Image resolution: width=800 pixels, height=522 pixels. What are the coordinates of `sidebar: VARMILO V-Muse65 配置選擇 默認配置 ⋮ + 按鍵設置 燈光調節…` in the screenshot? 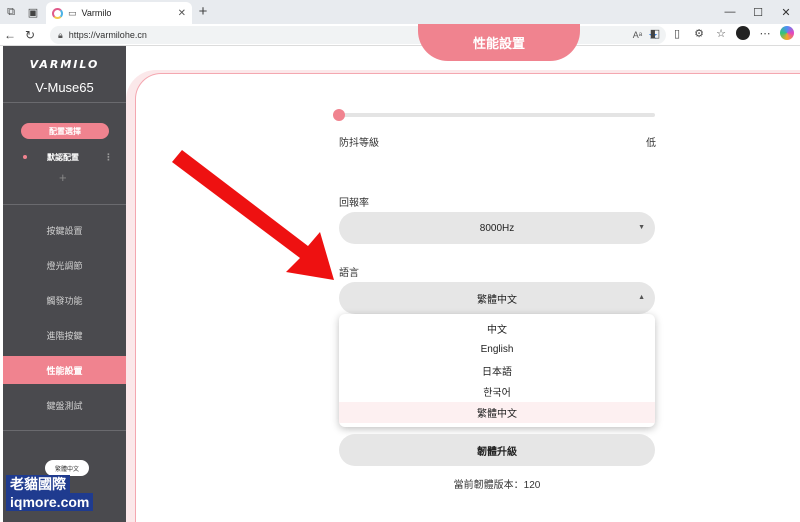 It's located at (64, 284).